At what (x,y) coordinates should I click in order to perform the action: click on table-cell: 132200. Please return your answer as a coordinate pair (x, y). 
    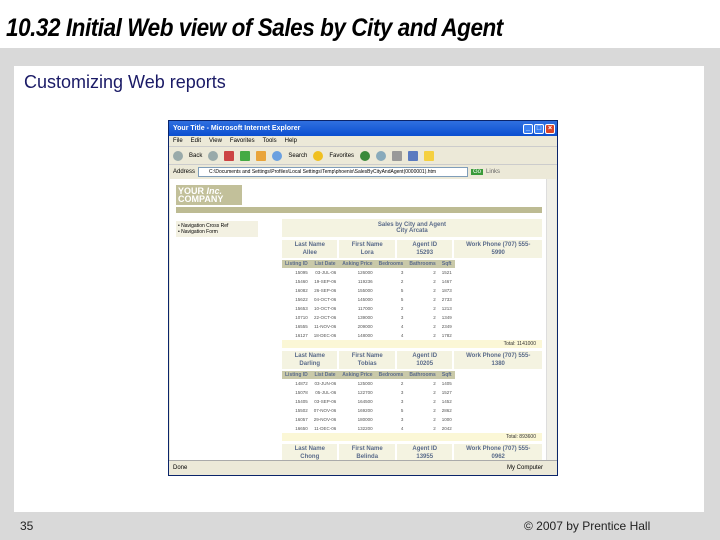
    Looking at the image, I should click on (365, 428).